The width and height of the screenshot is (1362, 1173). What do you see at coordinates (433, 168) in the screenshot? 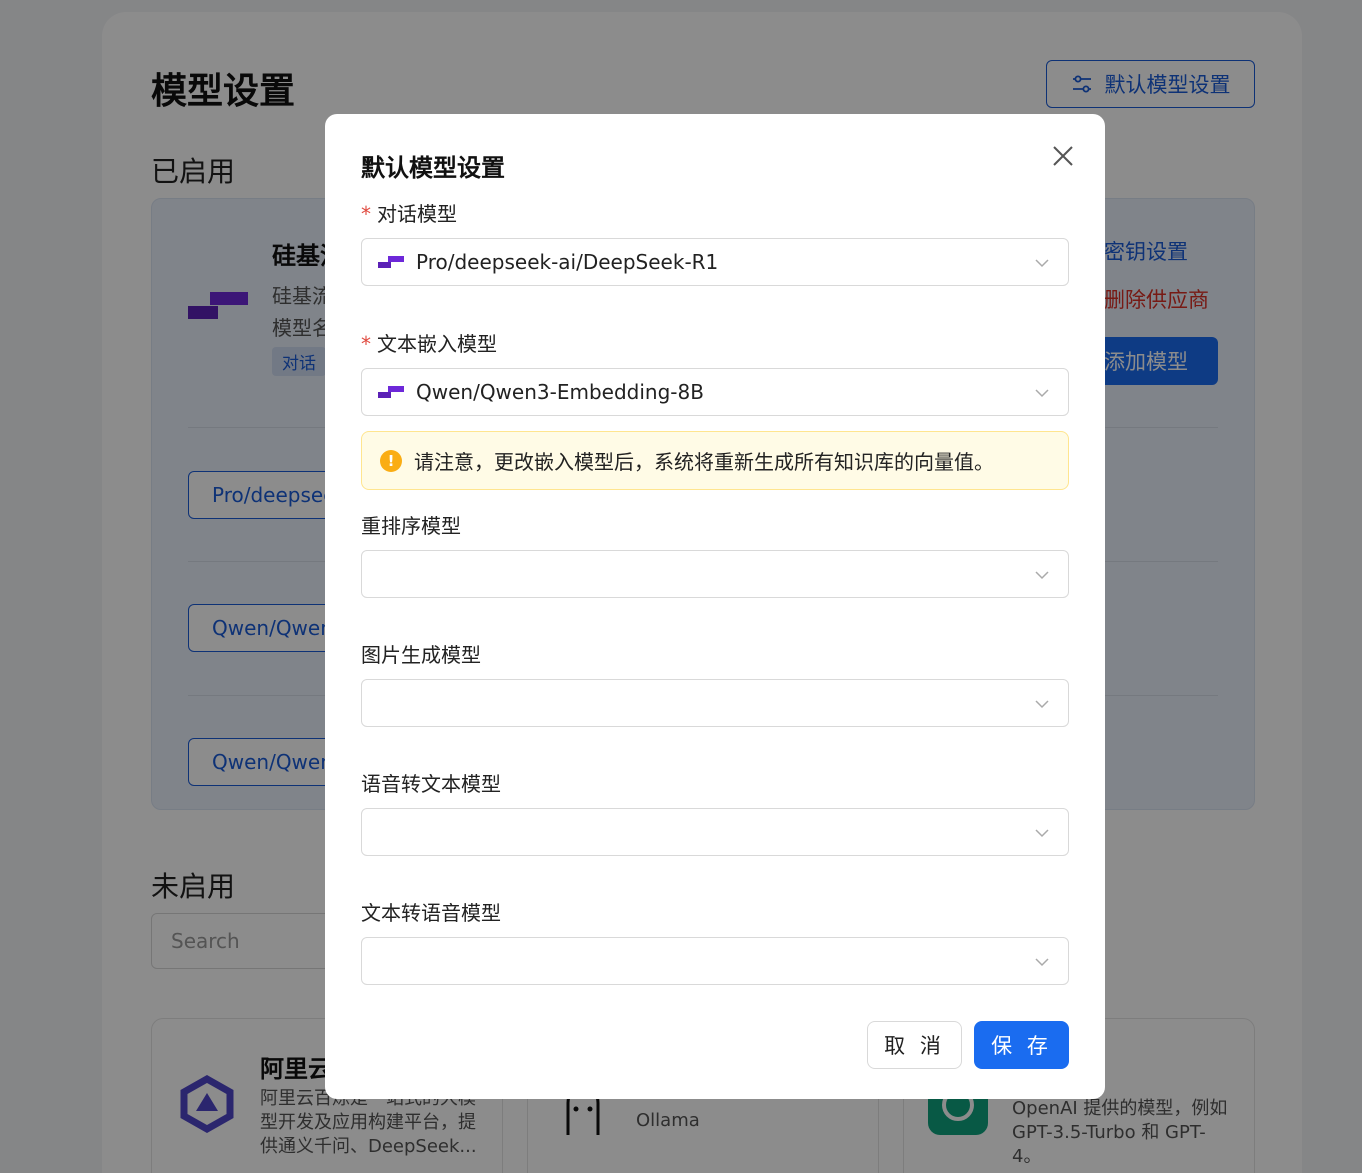
I see `dialog-title: 默认模型设置` at bounding box center [433, 168].